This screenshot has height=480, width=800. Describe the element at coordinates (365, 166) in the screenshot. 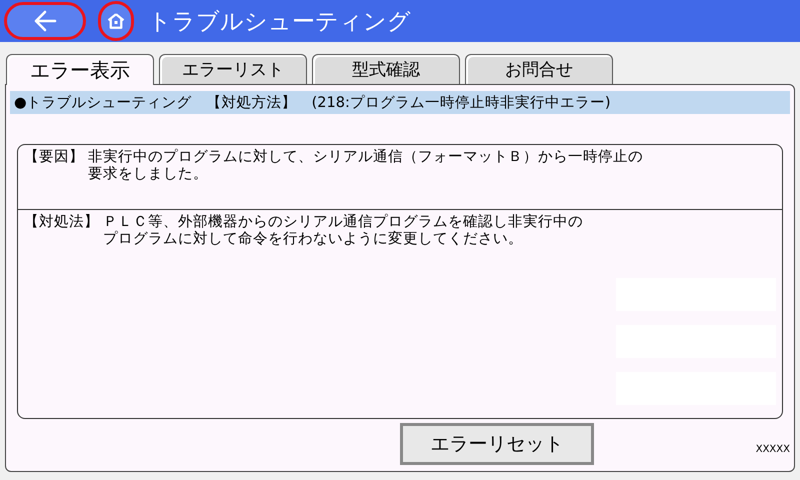

I see `section-text: 非実行中のプログラムに対して、シリアル通信（フォーマットＢ）から一時停止の 要求をしました。` at that location.